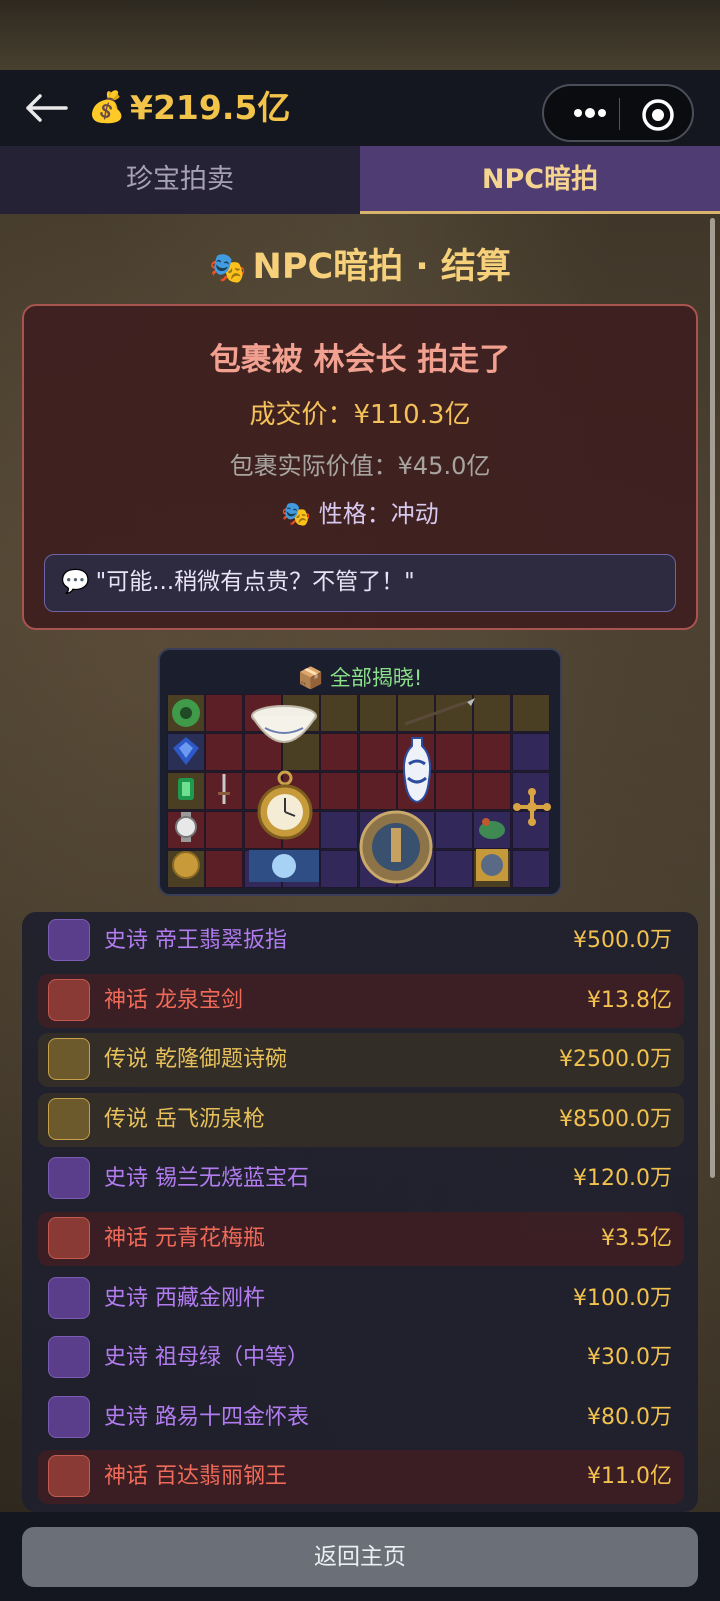 The height and width of the screenshot is (1601, 720). I want to click on item-name: 史诗 锡兰无烧蓝宝石, so click(206, 1179).